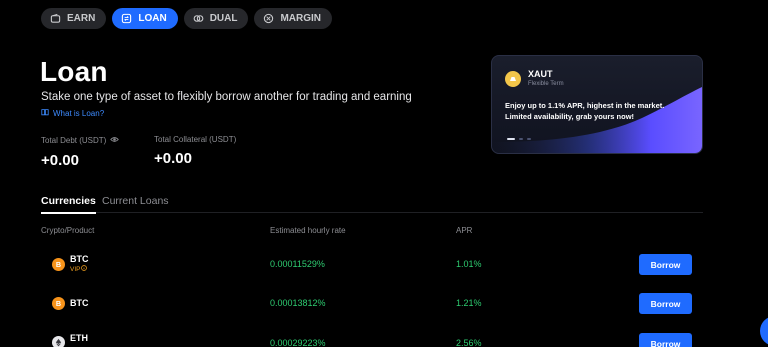 The width and height of the screenshot is (768, 347). I want to click on row-rate: 0.00011529%, so click(297, 264).